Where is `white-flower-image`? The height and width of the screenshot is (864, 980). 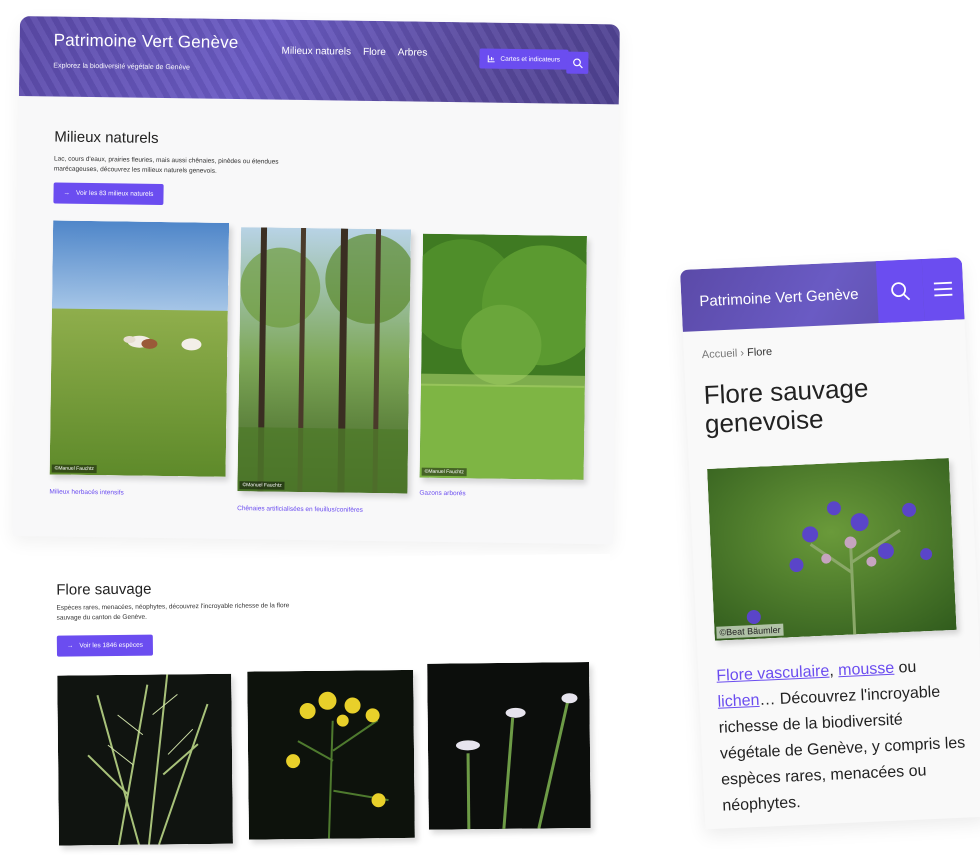 white-flower-image is located at coordinates (509, 746).